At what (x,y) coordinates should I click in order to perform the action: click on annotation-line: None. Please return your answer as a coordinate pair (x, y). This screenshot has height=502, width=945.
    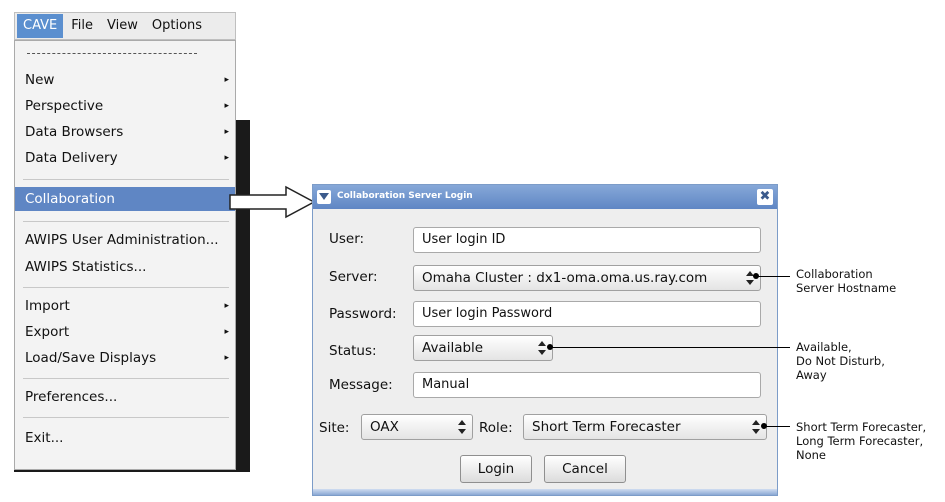
    Looking at the image, I should click on (811, 455).